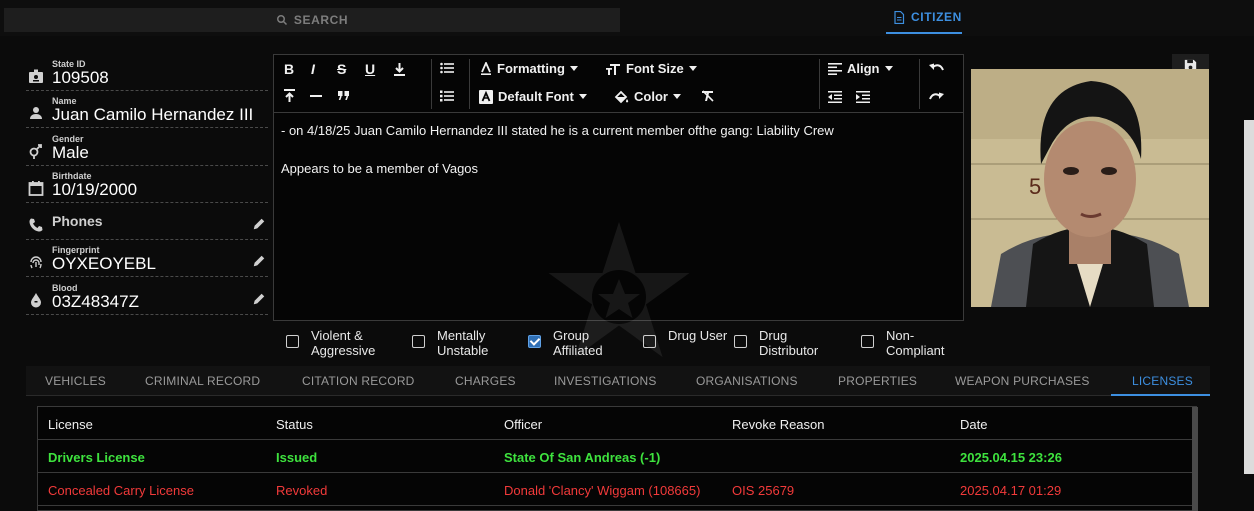 The width and height of the screenshot is (1254, 511). What do you see at coordinates (529, 68) in the screenshot?
I see `formatting-dropdown: Formatting` at bounding box center [529, 68].